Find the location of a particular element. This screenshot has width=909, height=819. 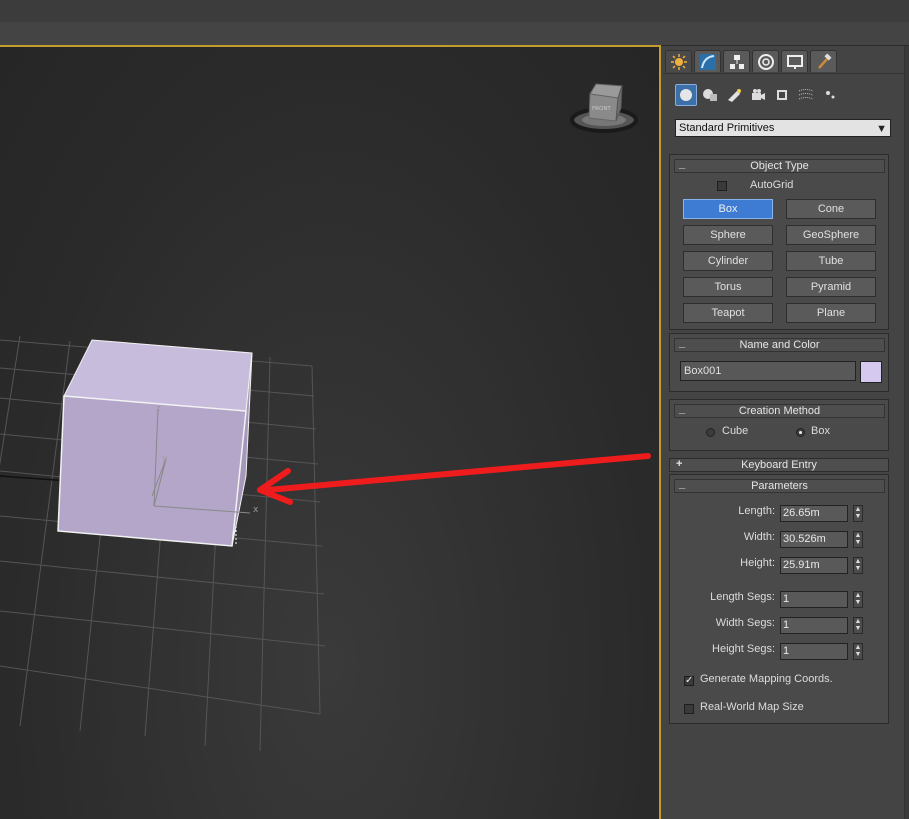

viewcube: FRONT is located at coordinates (604, 108).